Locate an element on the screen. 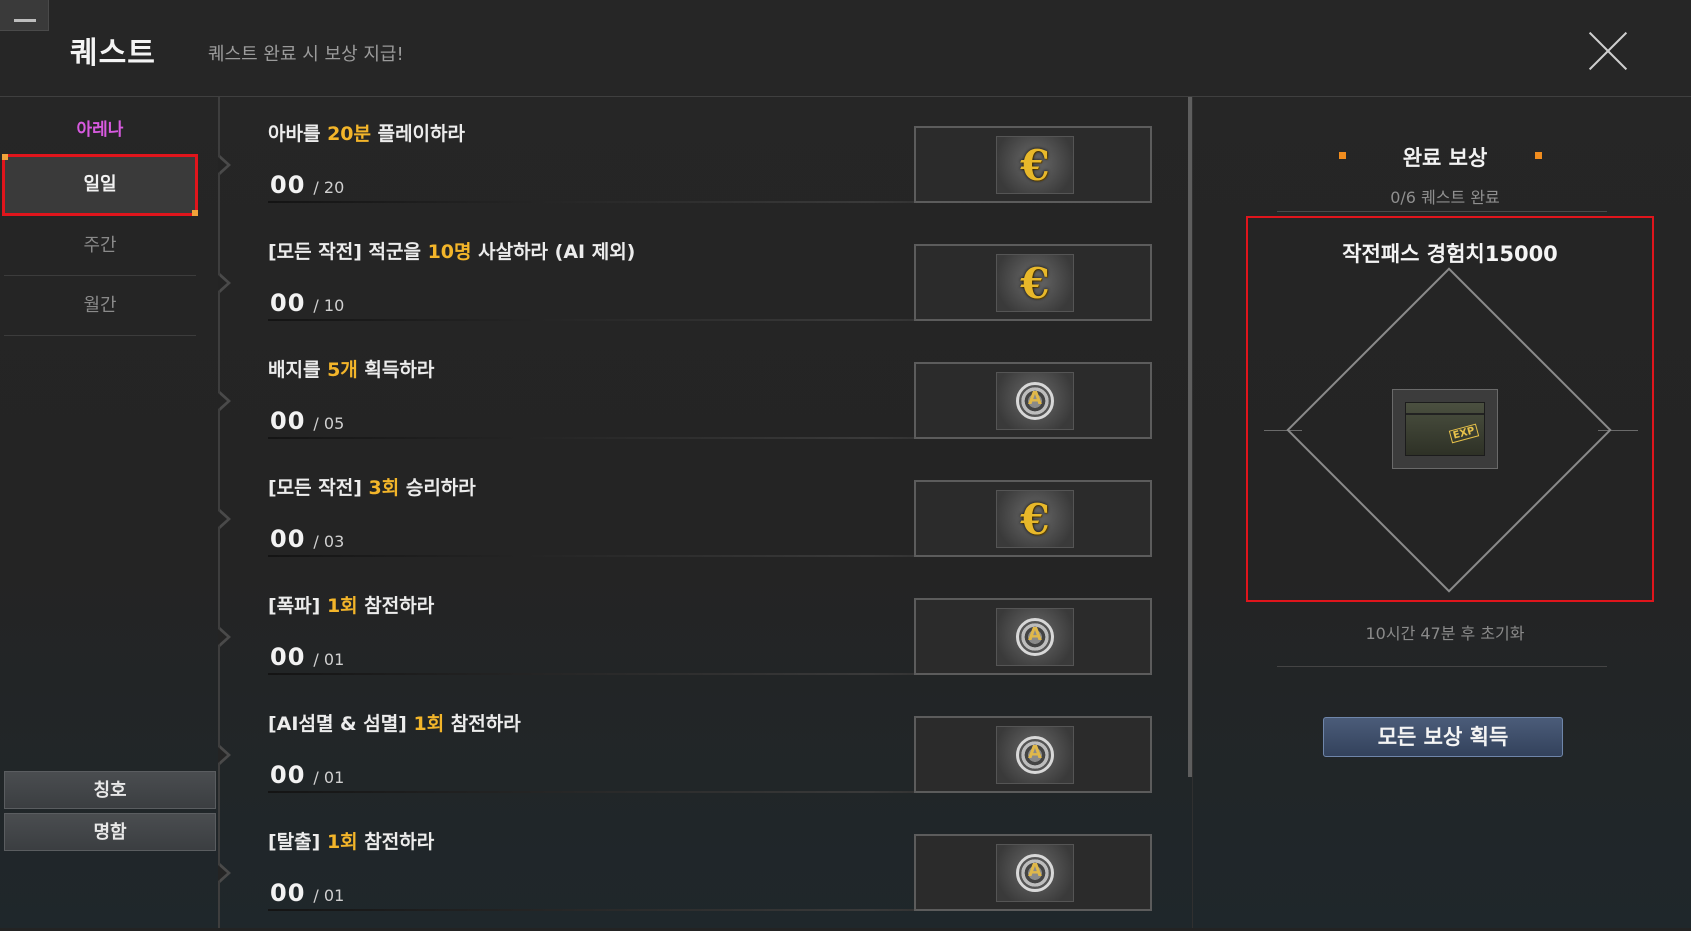 The height and width of the screenshot is (931, 1691). quest-row: [모든 작전] 적군을 10명 사살하라 (AI 제외) 00/ 10 € is located at coordinates (704, 282).